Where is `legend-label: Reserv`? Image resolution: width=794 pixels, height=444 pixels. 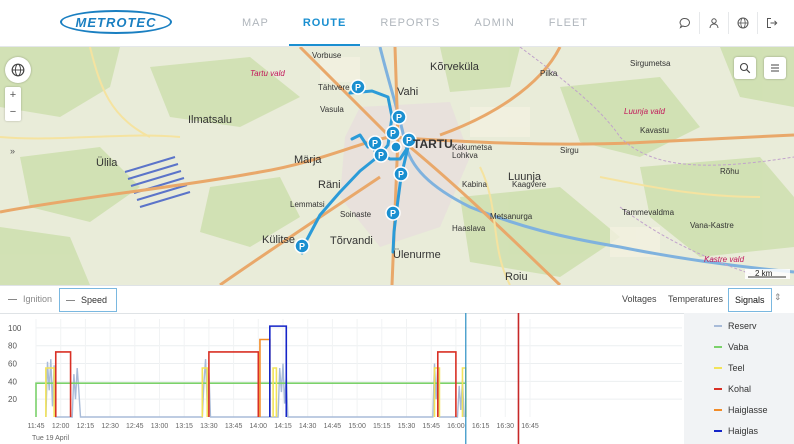 legend-label: Reserv is located at coordinates (742, 326).